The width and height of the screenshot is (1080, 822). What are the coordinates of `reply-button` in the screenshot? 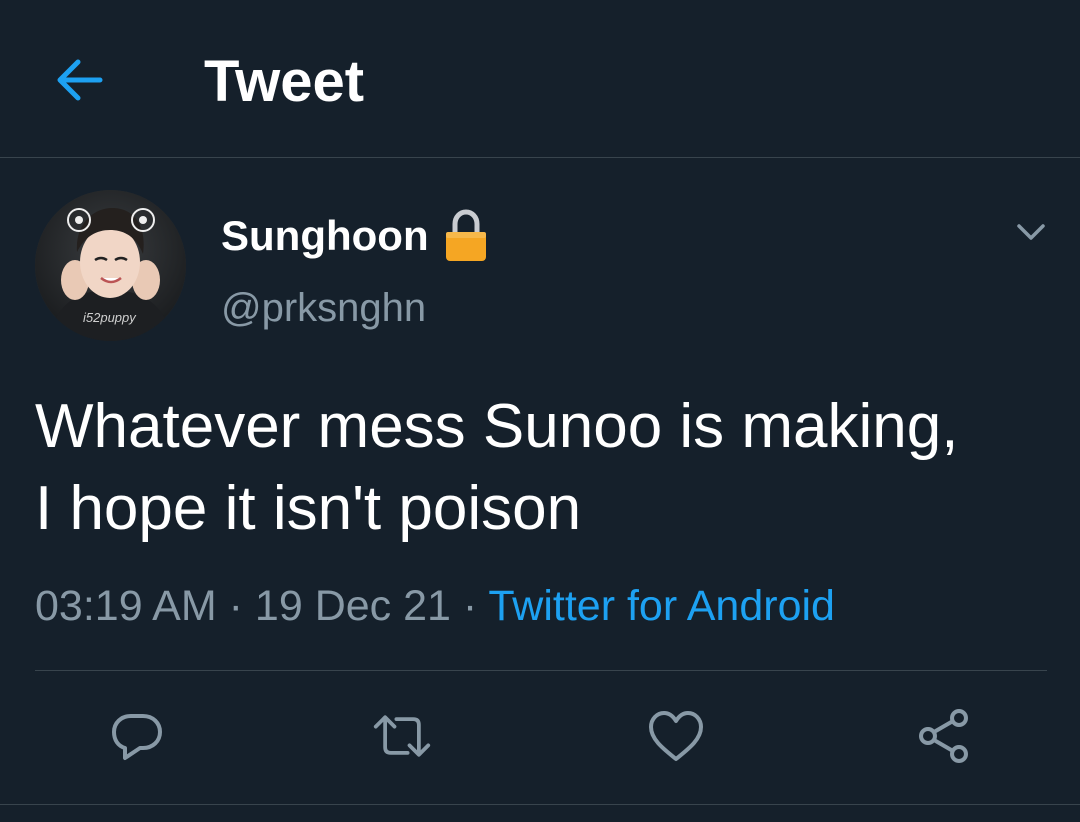 It's located at (137, 736).